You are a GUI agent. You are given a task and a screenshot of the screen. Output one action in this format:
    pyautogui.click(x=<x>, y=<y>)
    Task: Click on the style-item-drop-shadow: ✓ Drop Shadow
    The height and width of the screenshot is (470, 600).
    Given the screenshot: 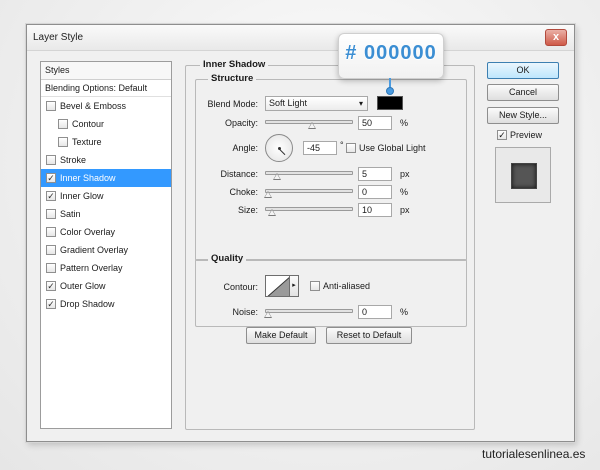 What is the action you would take?
    pyautogui.click(x=106, y=304)
    